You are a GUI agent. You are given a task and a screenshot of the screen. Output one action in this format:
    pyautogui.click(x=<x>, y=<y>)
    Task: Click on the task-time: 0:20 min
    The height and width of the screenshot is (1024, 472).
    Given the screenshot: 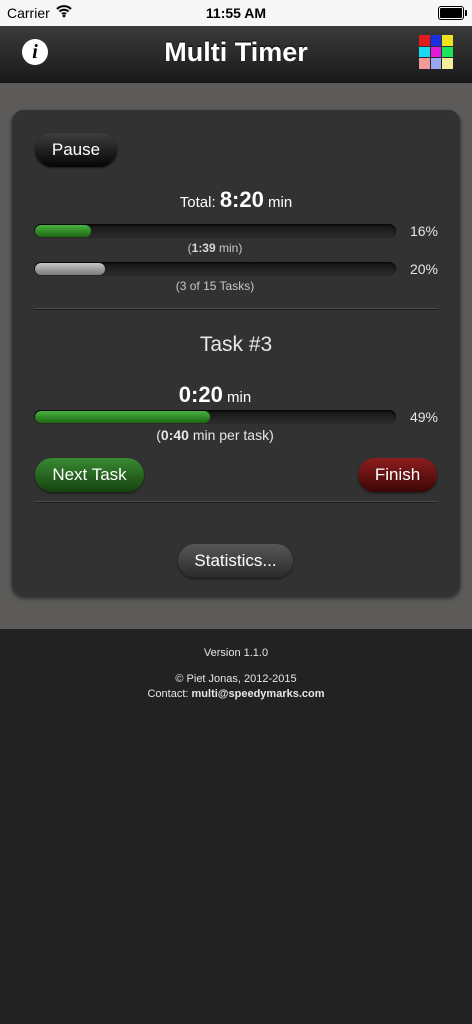 What is the action you would take?
    pyautogui.click(x=215, y=395)
    